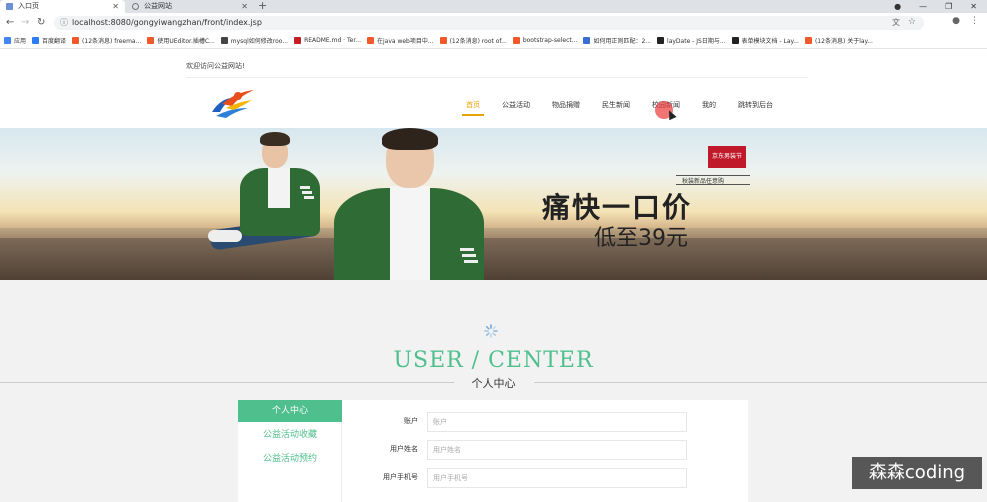  I want to click on apps-grid-icon, so click(7, 40).